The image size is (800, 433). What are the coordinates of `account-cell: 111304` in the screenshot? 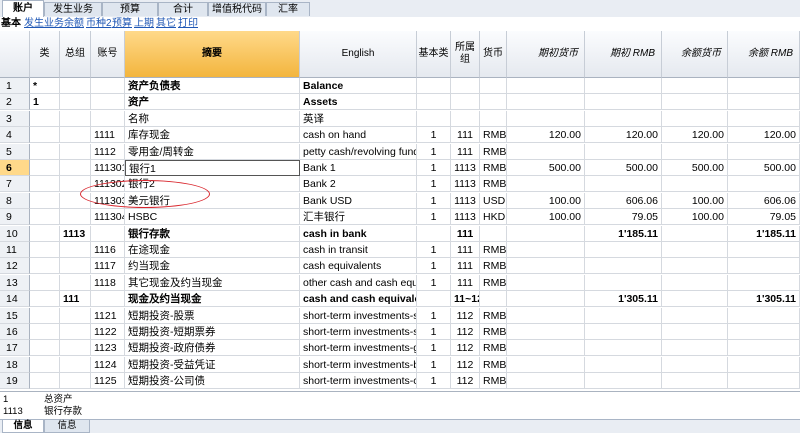 It's located at (108, 217).